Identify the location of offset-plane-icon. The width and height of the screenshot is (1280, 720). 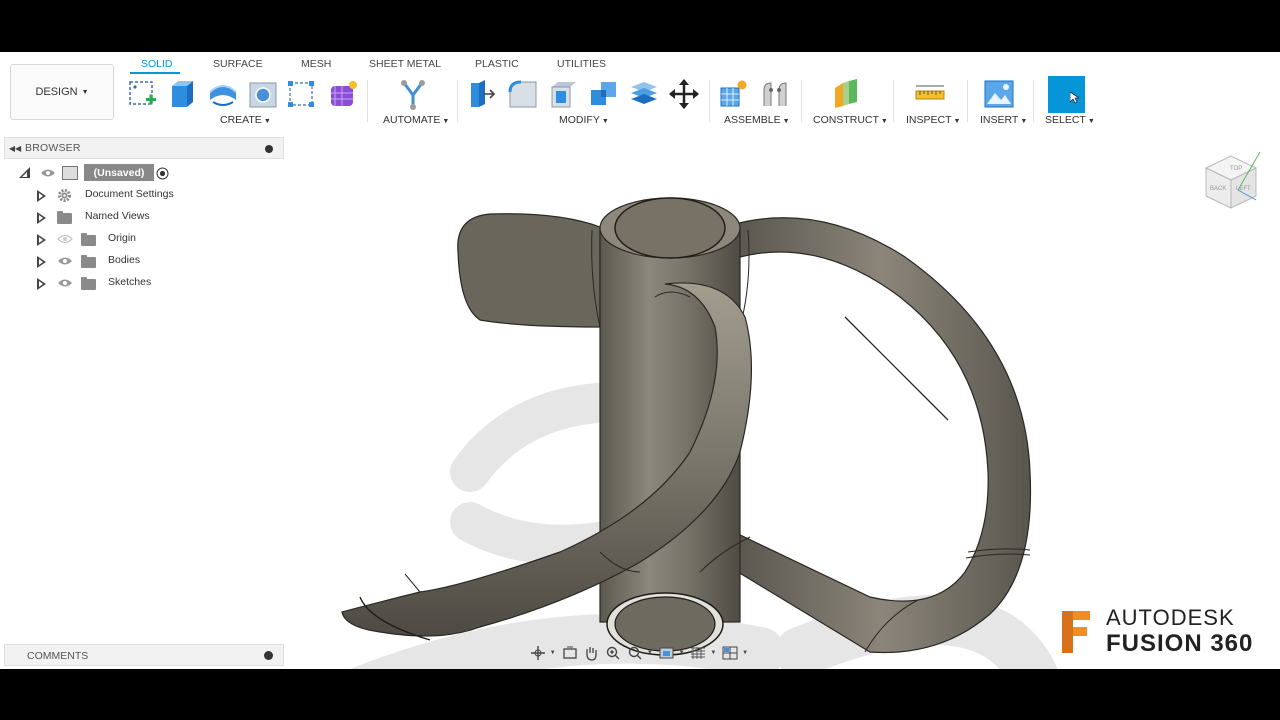
(847, 94).